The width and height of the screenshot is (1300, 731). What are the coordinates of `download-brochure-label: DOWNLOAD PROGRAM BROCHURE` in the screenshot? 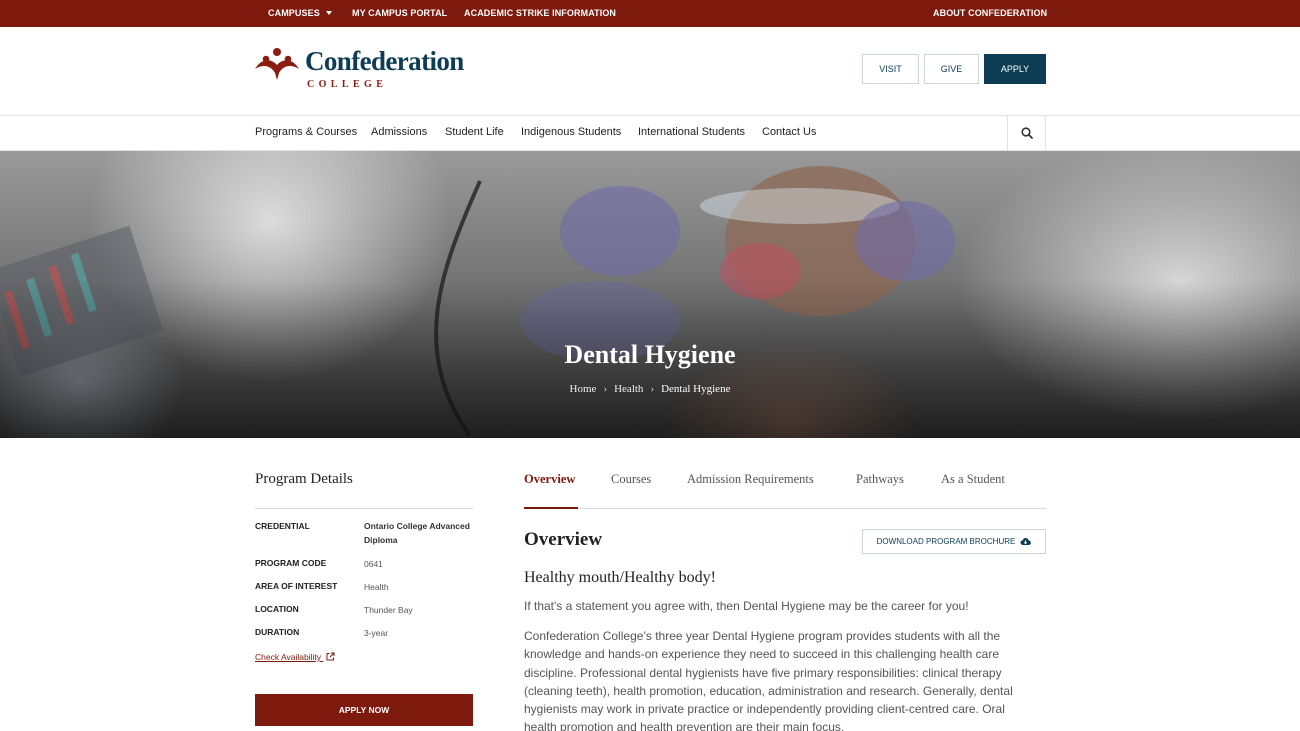 It's located at (946, 541).